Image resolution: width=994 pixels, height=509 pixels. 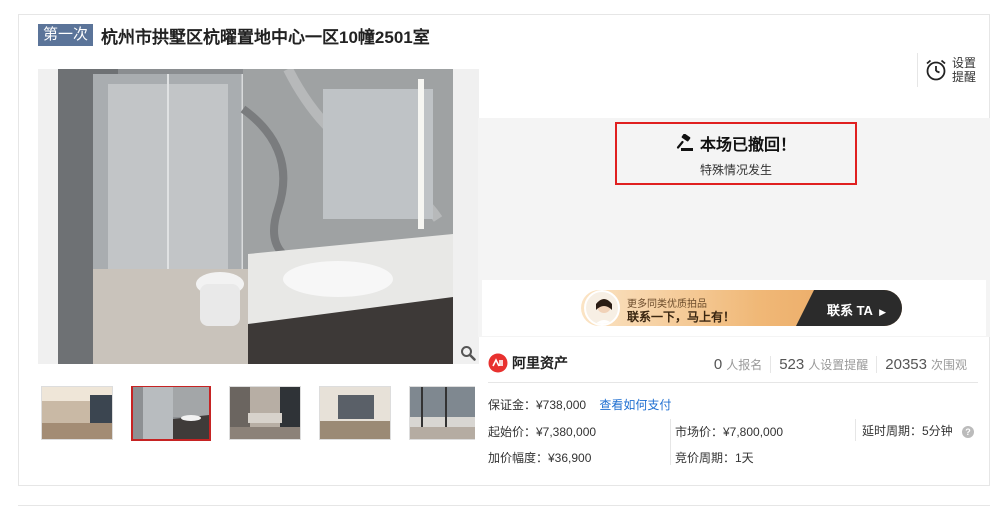 I want to click on reminder-label-line1: 设置, so click(x=964, y=63).